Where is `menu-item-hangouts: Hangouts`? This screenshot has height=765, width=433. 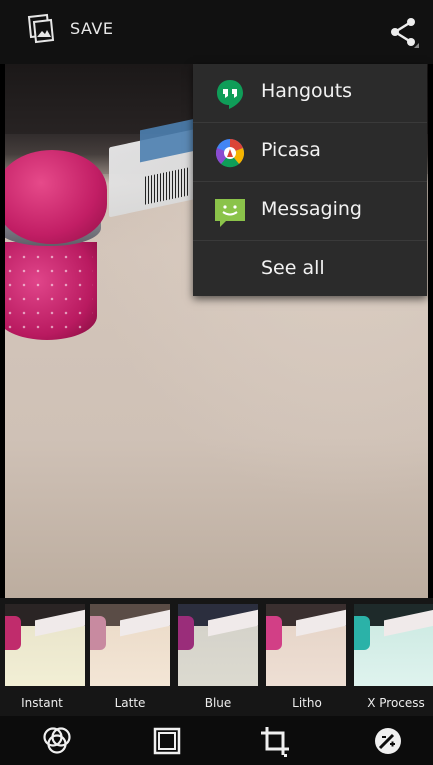 menu-item-hangouts: Hangouts is located at coordinates (310, 93).